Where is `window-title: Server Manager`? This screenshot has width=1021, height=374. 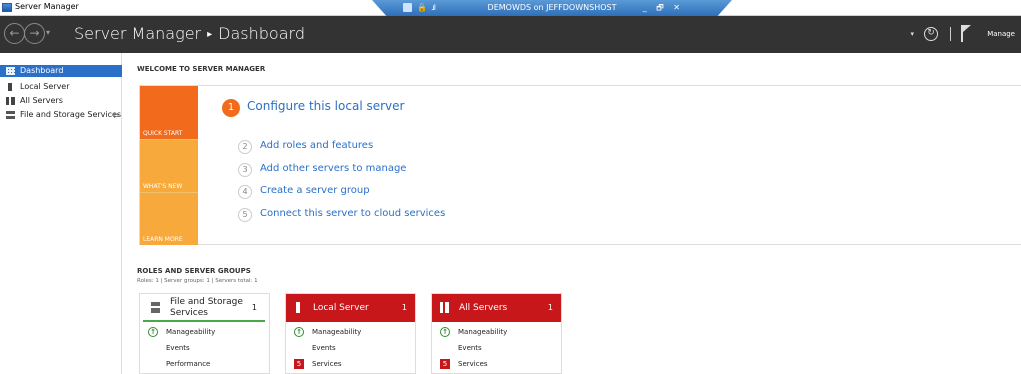 window-title: Server Manager is located at coordinates (47, 6).